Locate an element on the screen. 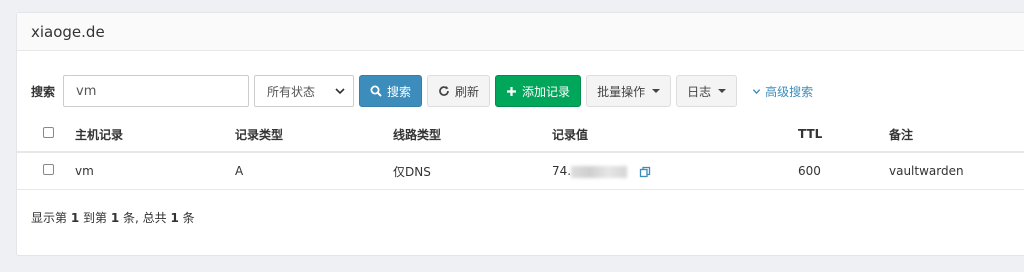 The width and height of the screenshot is (1024, 272). cell-type: A is located at coordinates (314, 171).